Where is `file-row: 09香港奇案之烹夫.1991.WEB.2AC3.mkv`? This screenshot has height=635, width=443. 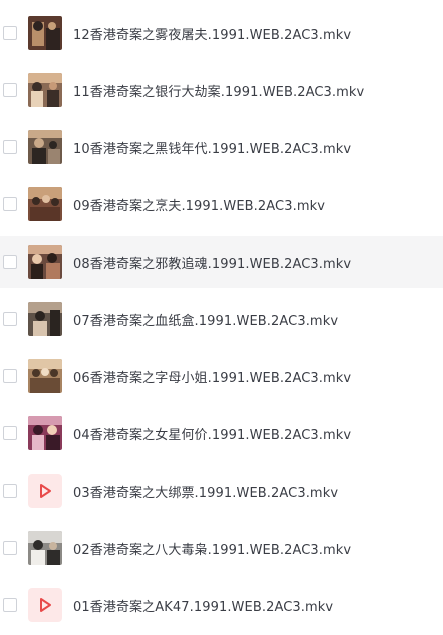
file-row: 09香港奇案之烹夫.1991.WEB.2AC3.mkv is located at coordinates (221, 204).